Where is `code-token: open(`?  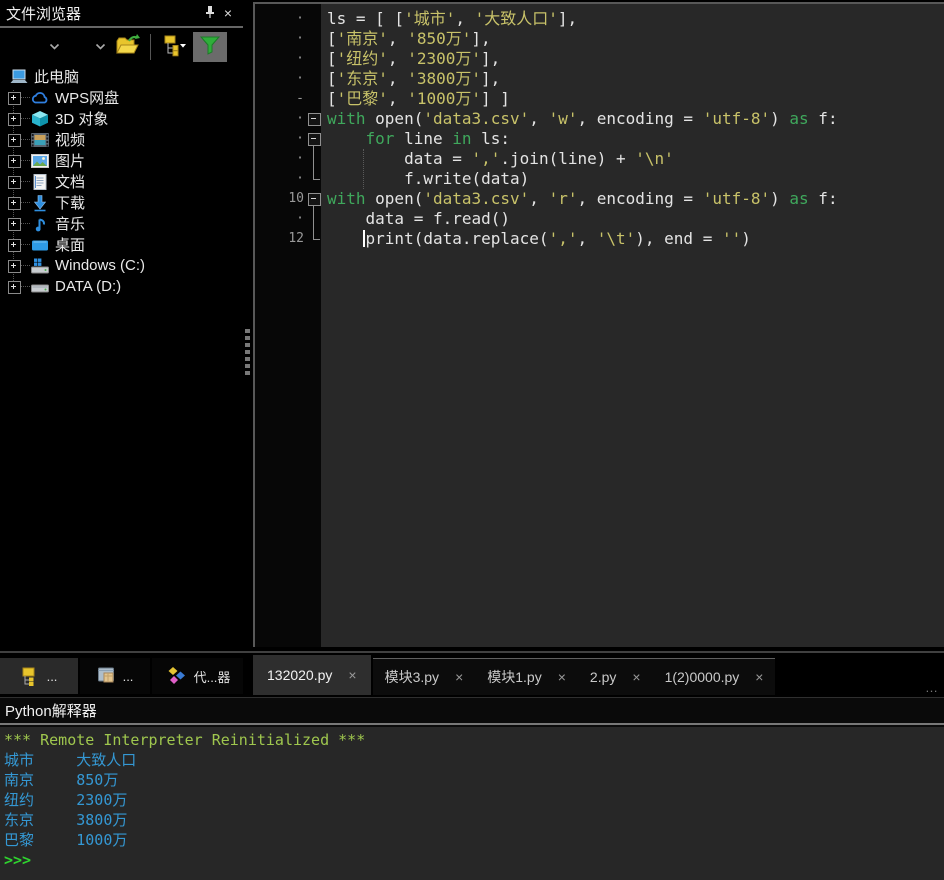
code-token: open( is located at coordinates (394, 198).